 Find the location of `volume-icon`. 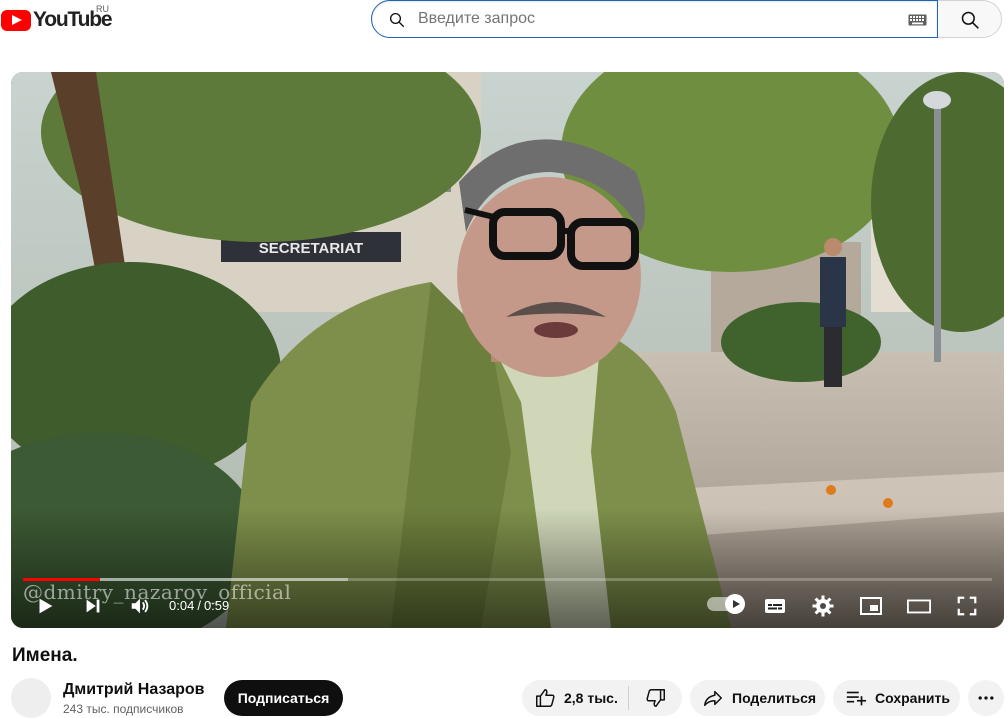

volume-icon is located at coordinates (140, 606).